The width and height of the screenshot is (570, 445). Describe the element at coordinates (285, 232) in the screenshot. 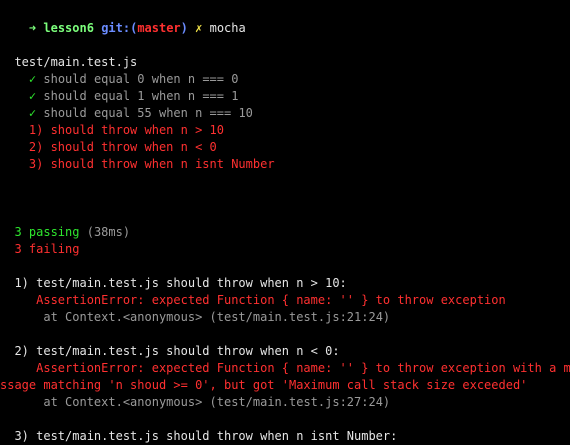

I see `summary-passing: 3 passing (38ms)` at that location.